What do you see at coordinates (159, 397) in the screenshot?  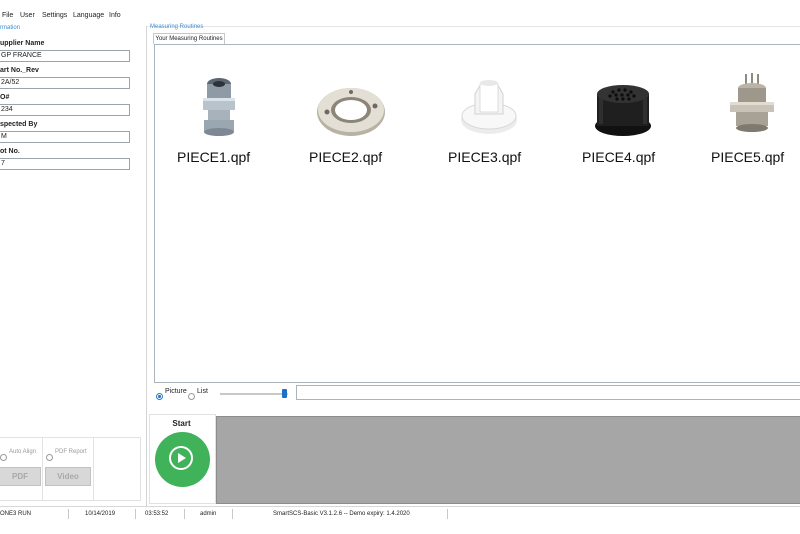 I see `picture-radio` at bounding box center [159, 397].